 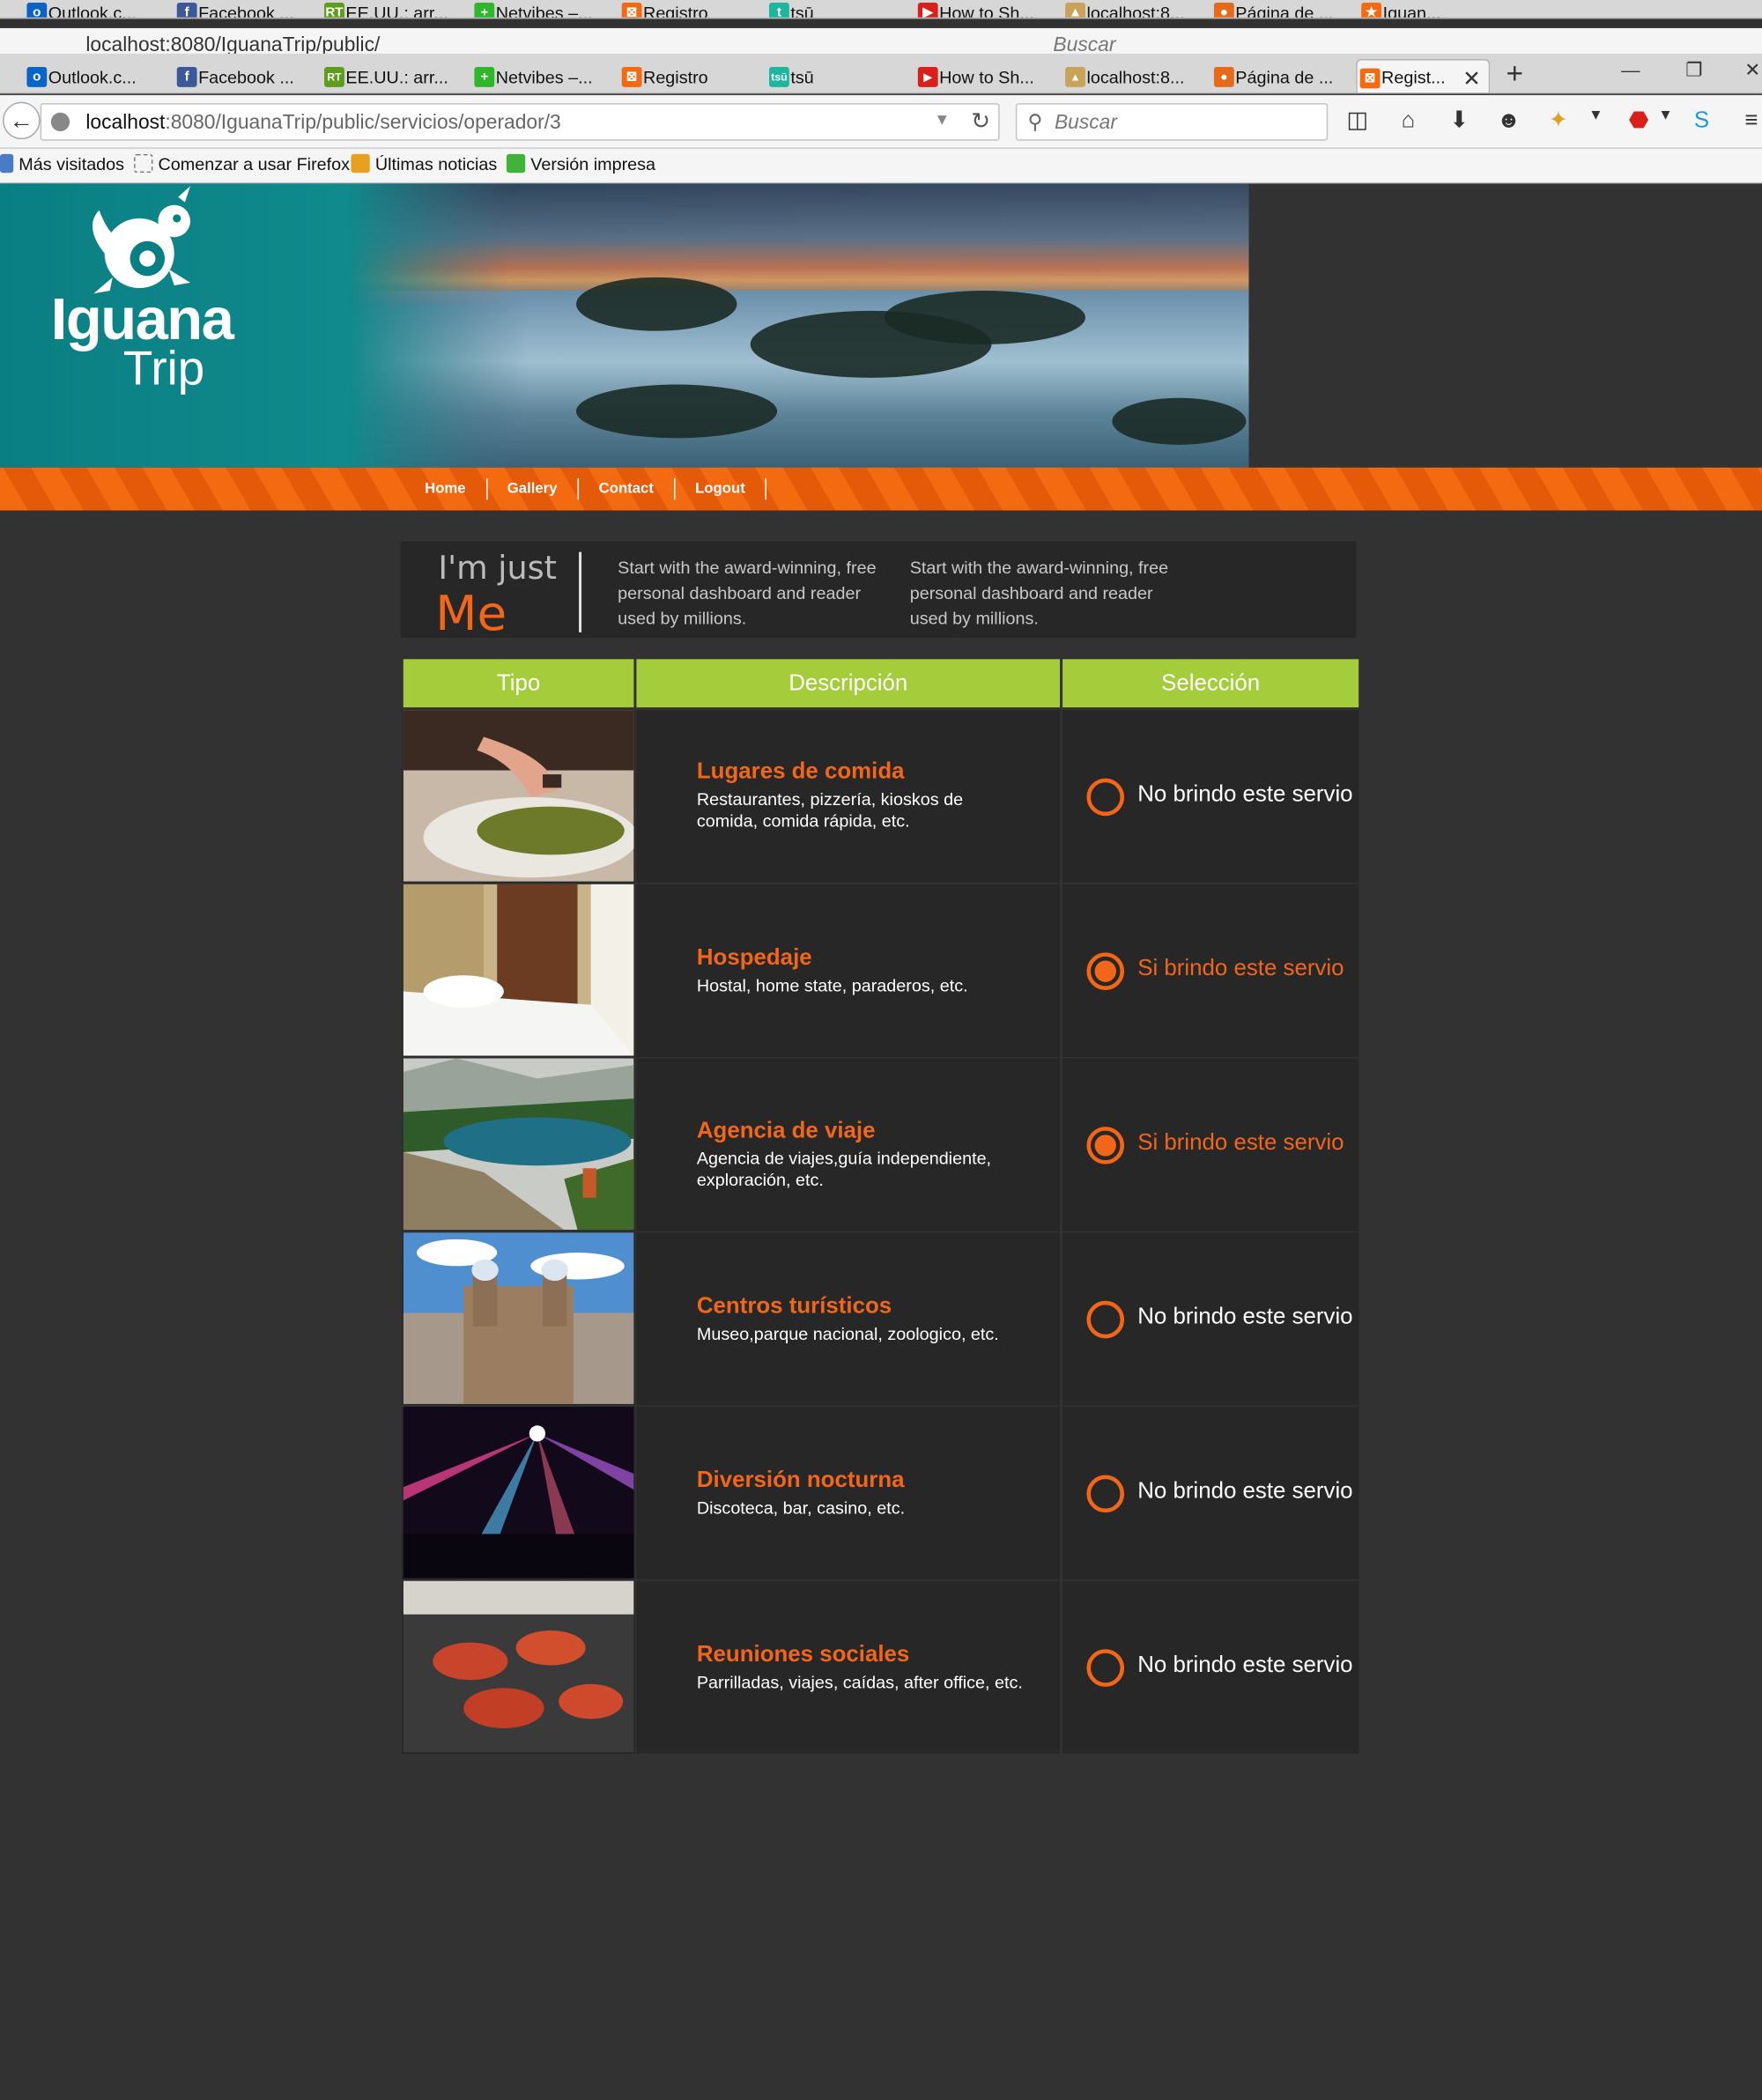 I want to click on barbecue-photo, so click(x=518, y=1666).